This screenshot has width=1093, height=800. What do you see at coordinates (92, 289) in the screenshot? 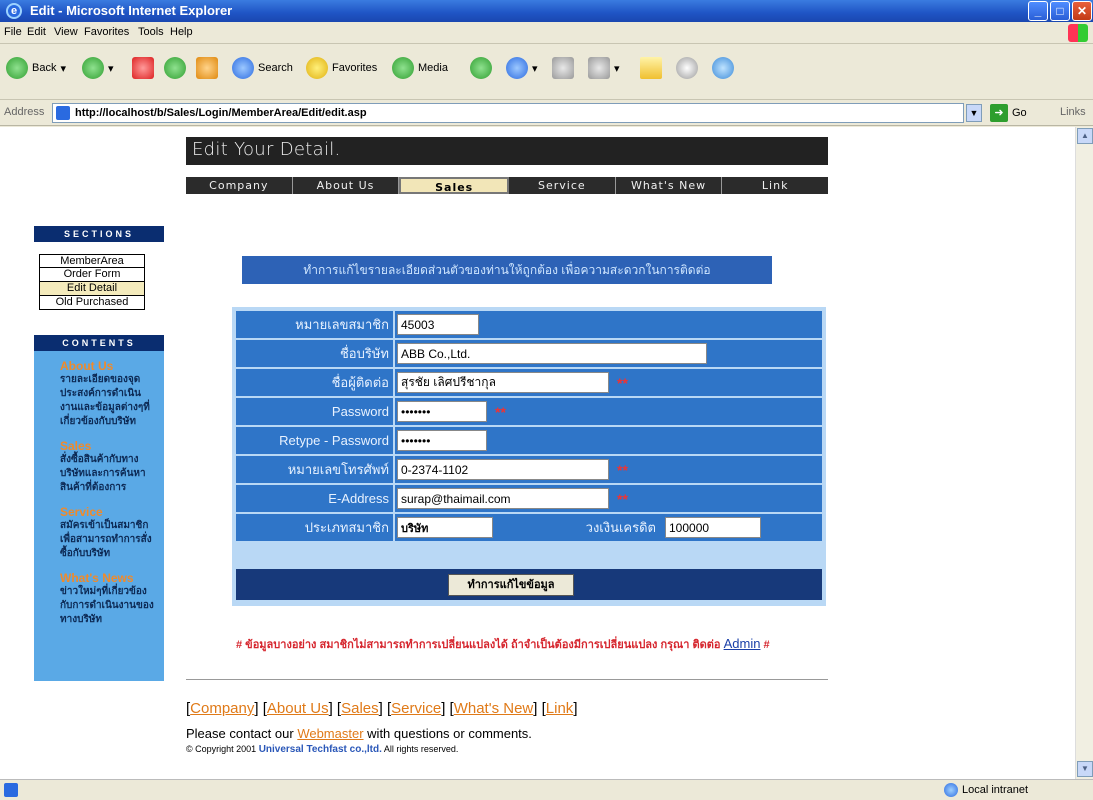
I see `section-edit-detail: Edit Detail` at bounding box center [92, 289].